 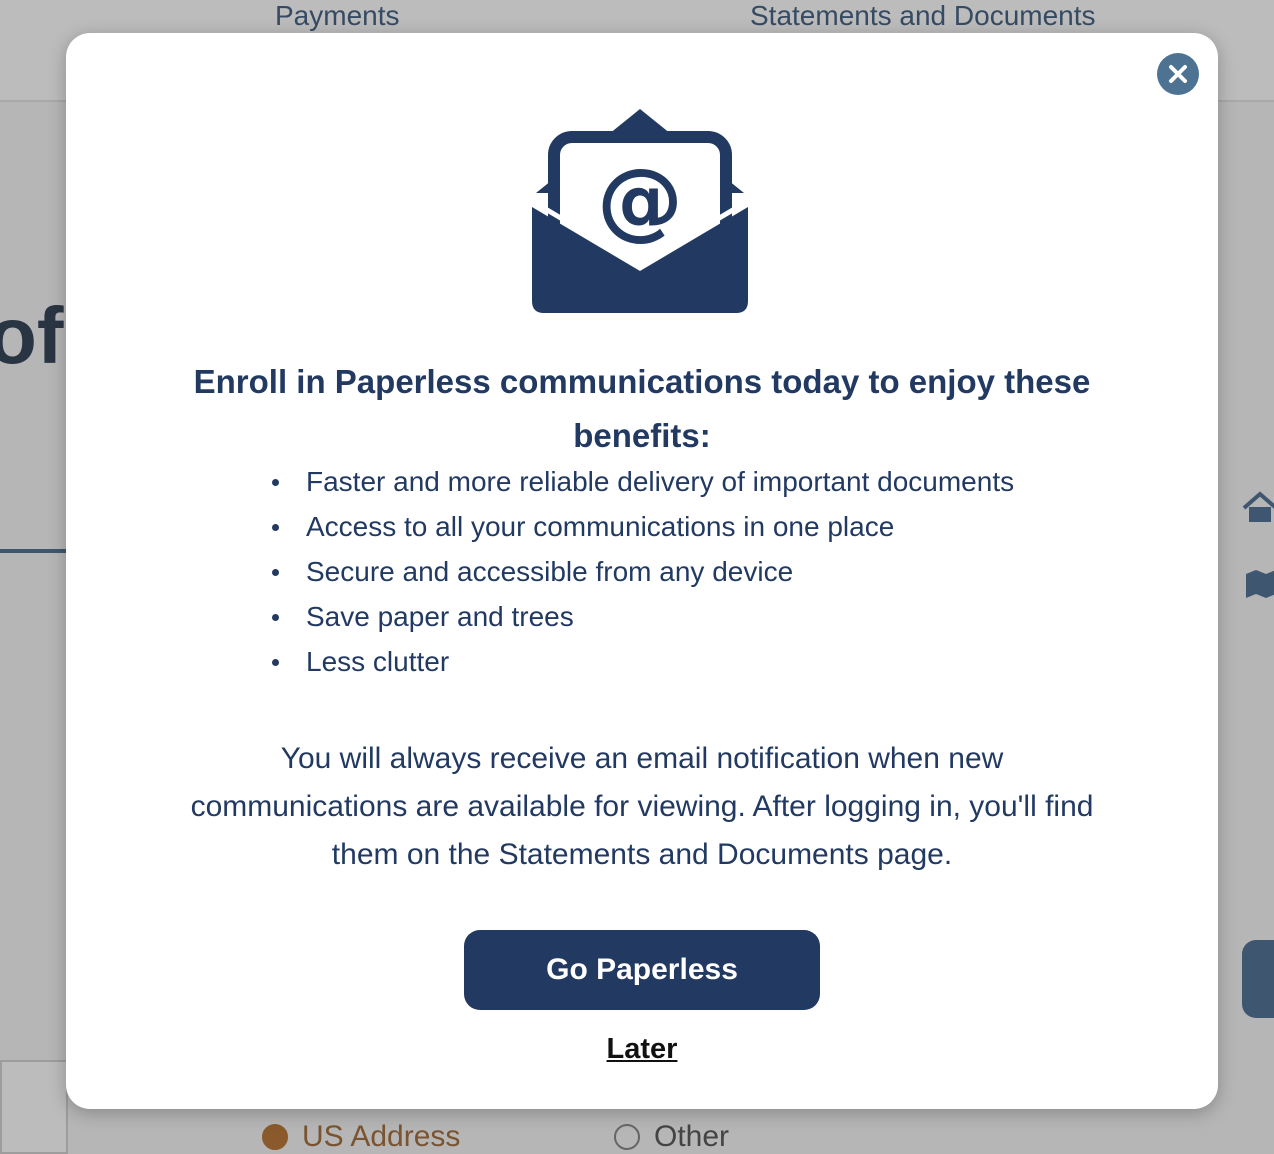 I want to click on home-icon, so click(x=1257, y=507).